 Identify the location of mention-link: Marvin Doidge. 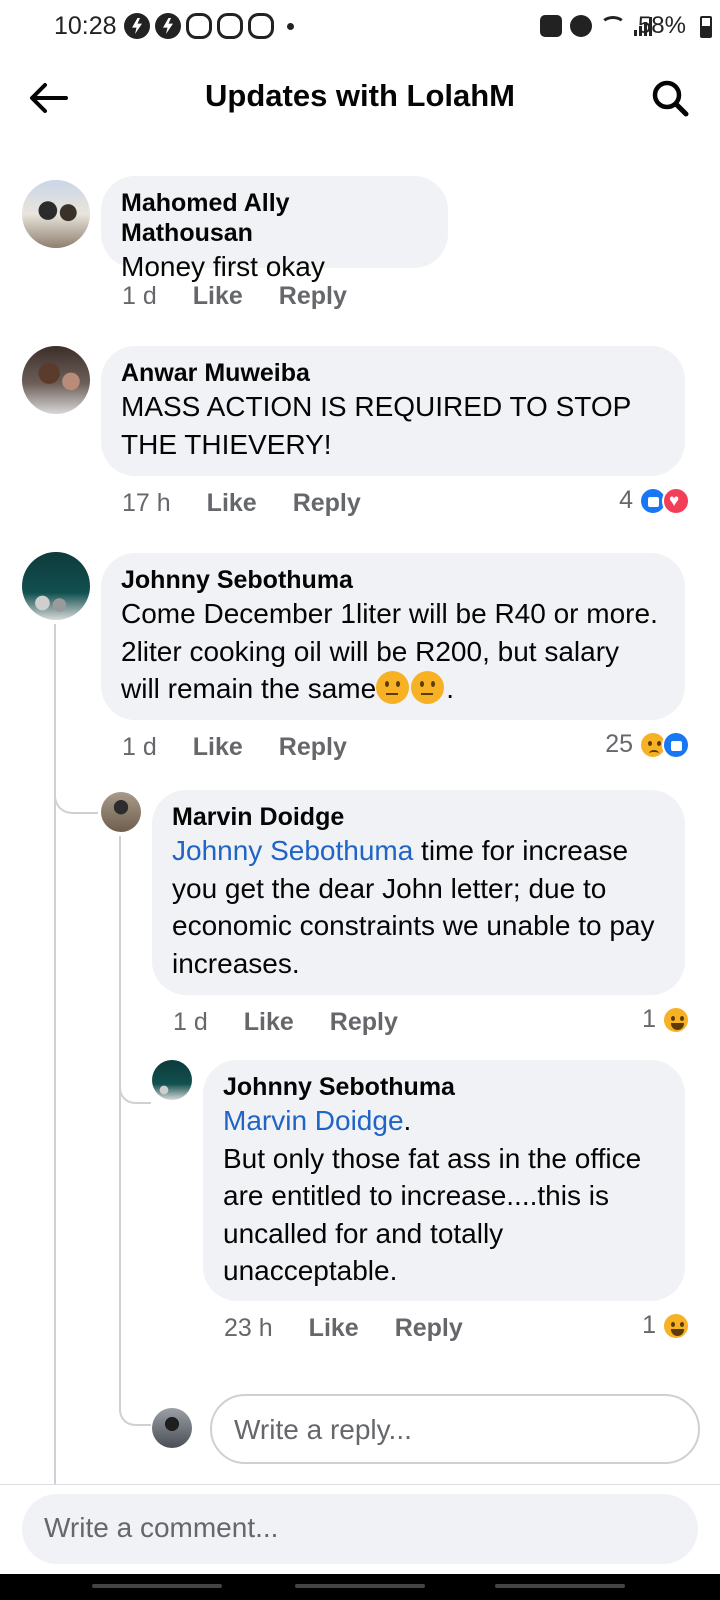
(313, 1120).